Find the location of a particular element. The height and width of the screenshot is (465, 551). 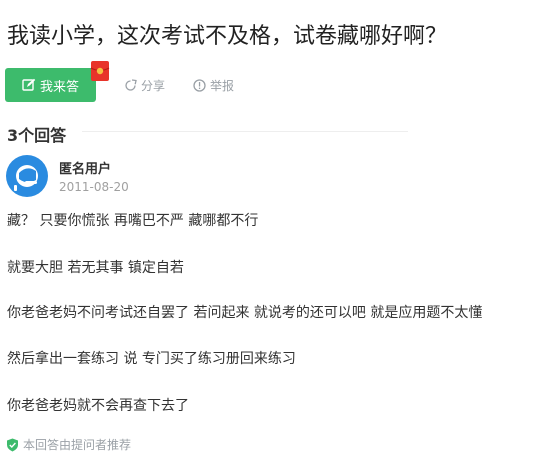

answer-paragraph: 就要大胆 若无其事 镇定自若 is located at coordinates (95, 268).